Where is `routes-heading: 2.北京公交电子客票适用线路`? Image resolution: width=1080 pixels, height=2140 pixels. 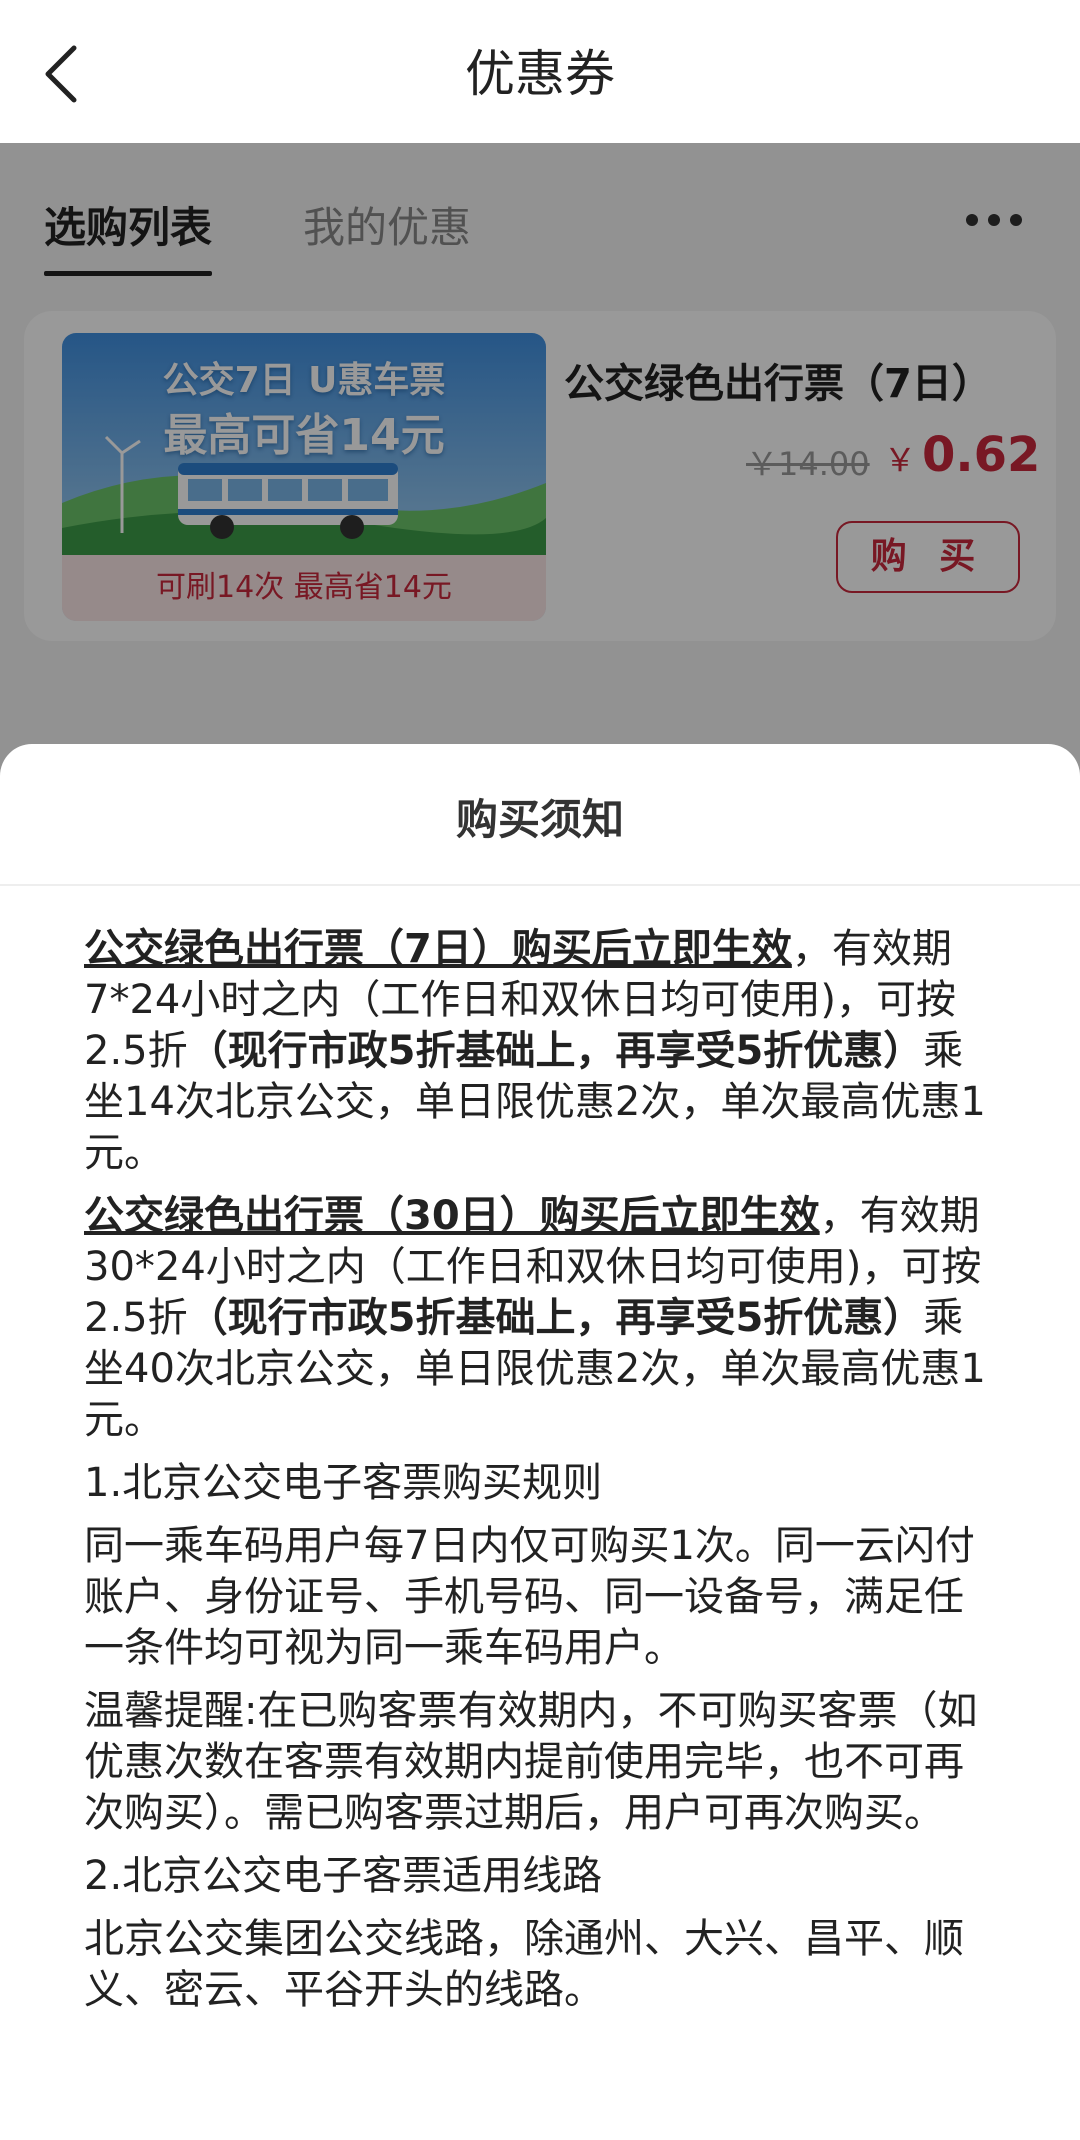
routes-heading: 2.北京公交电子客票适用线路 is located at coordinates (343, 1876).